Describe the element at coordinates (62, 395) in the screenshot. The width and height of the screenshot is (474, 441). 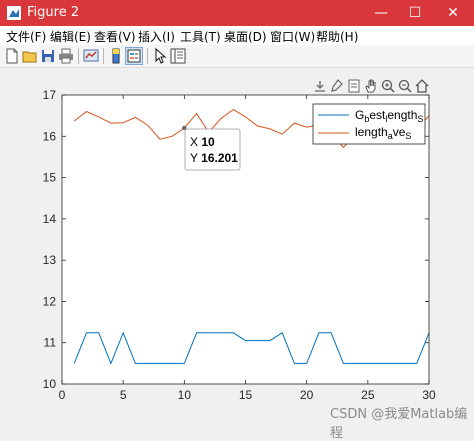
I see `x-tick-label: 0` at that location.